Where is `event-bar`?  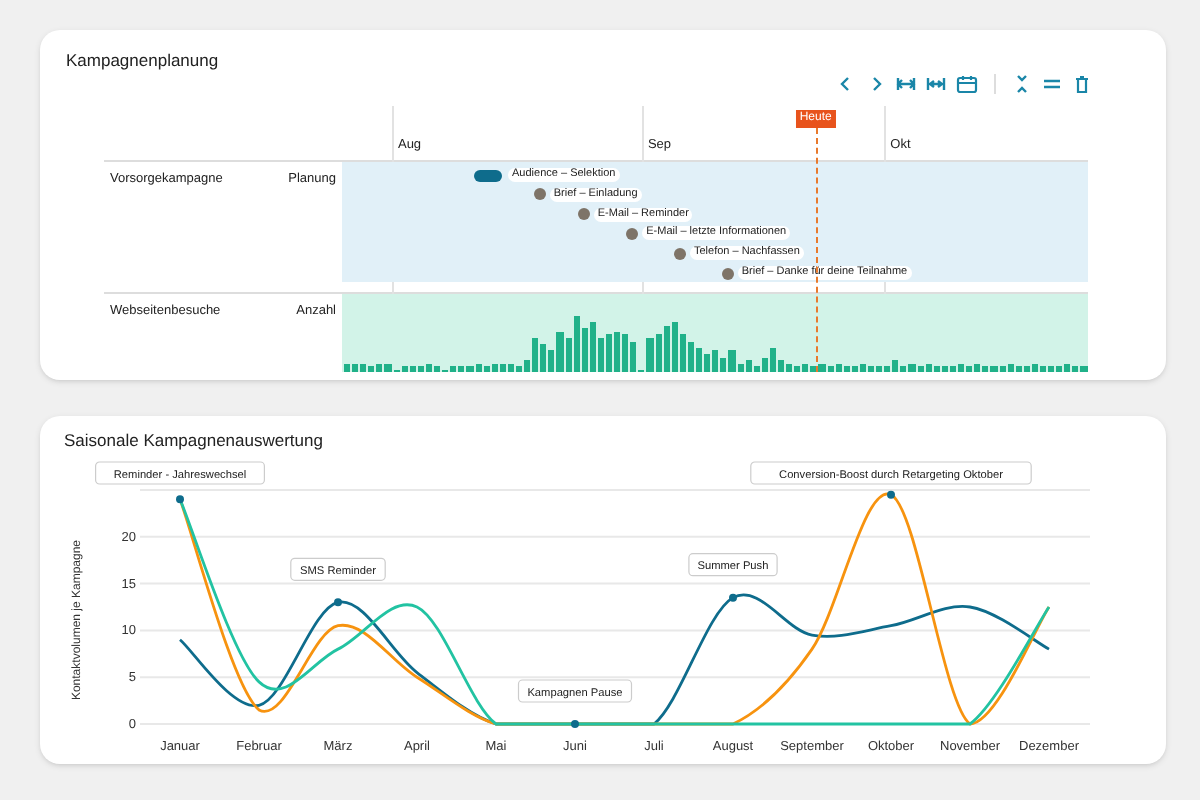 event-bar is located at coordinates (488, 175).